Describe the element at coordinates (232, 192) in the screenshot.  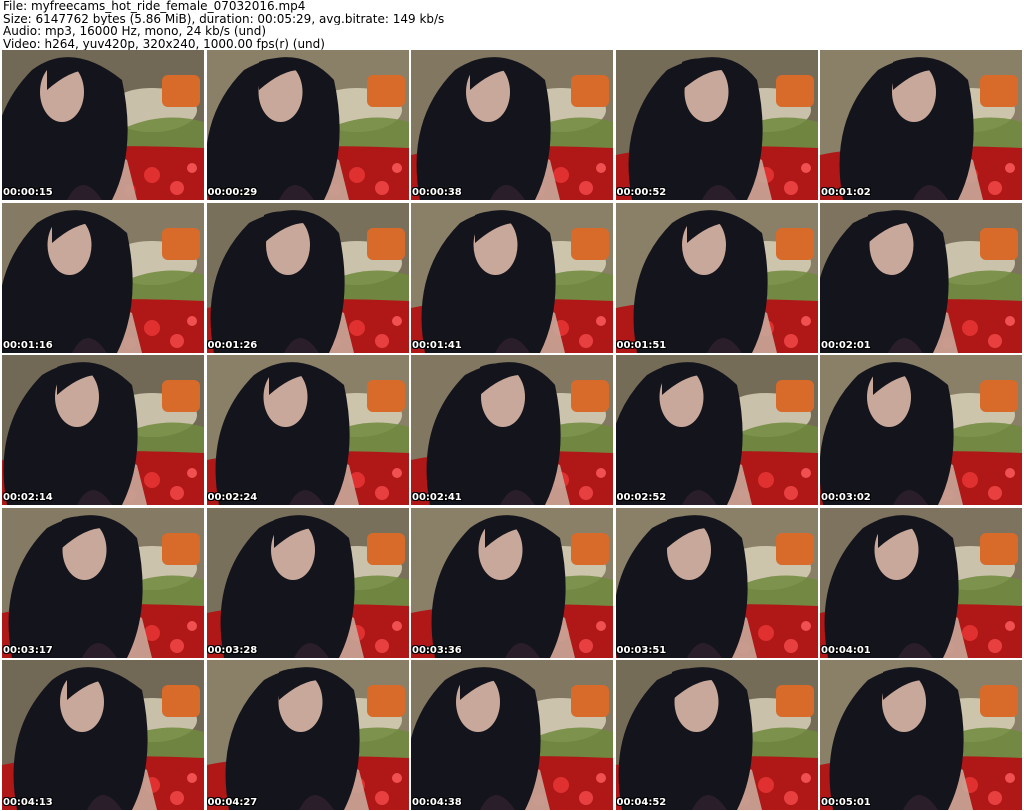
I see `frame-timestamp: 00:00:29` at that location.